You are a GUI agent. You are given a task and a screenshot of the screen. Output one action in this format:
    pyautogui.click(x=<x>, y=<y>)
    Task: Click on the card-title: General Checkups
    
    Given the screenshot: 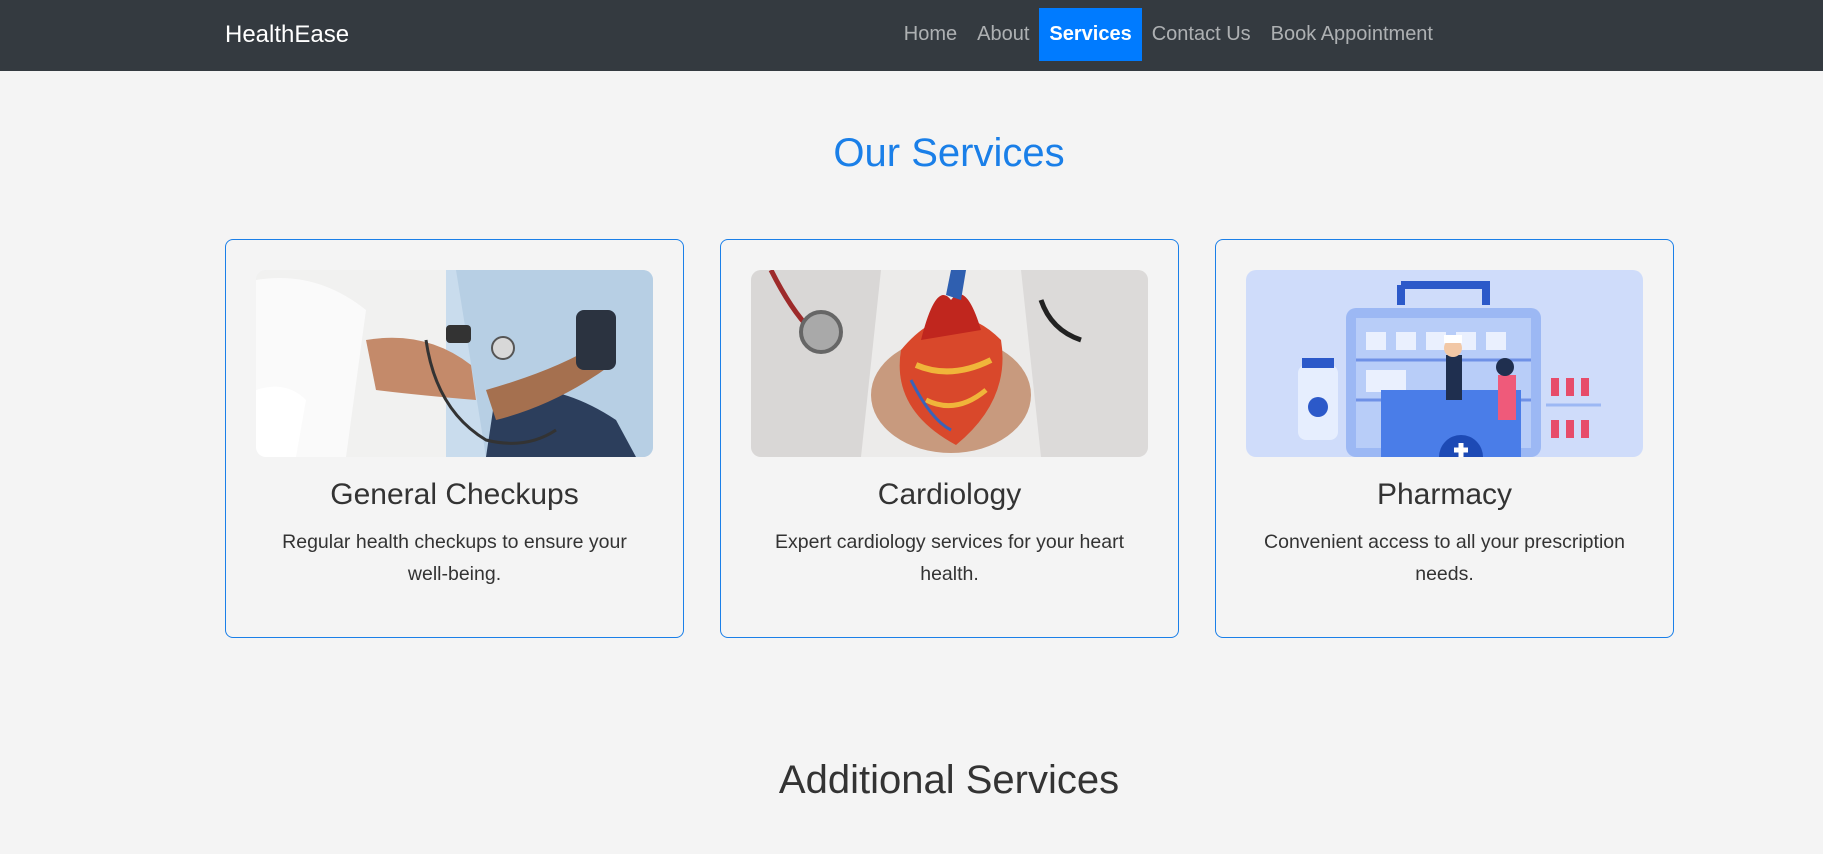 What is the action you would take?
    pyautogui.click(x=454, y=494)
    